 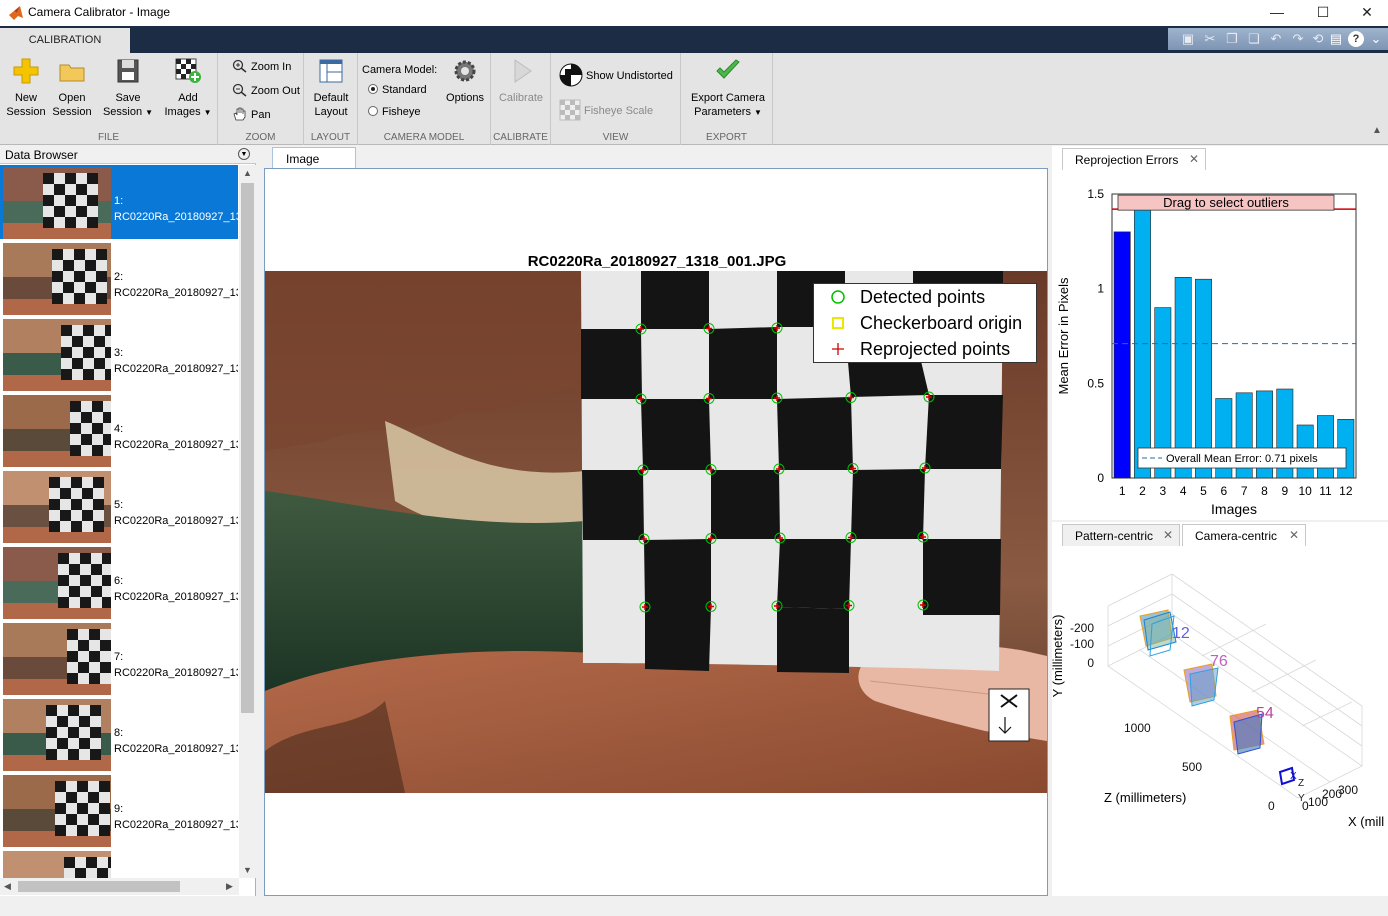 What do you see at coordinates (1298, 39) in the screenshot?
I see `redo-icon: ↷` at bounding box center [1298, 39].